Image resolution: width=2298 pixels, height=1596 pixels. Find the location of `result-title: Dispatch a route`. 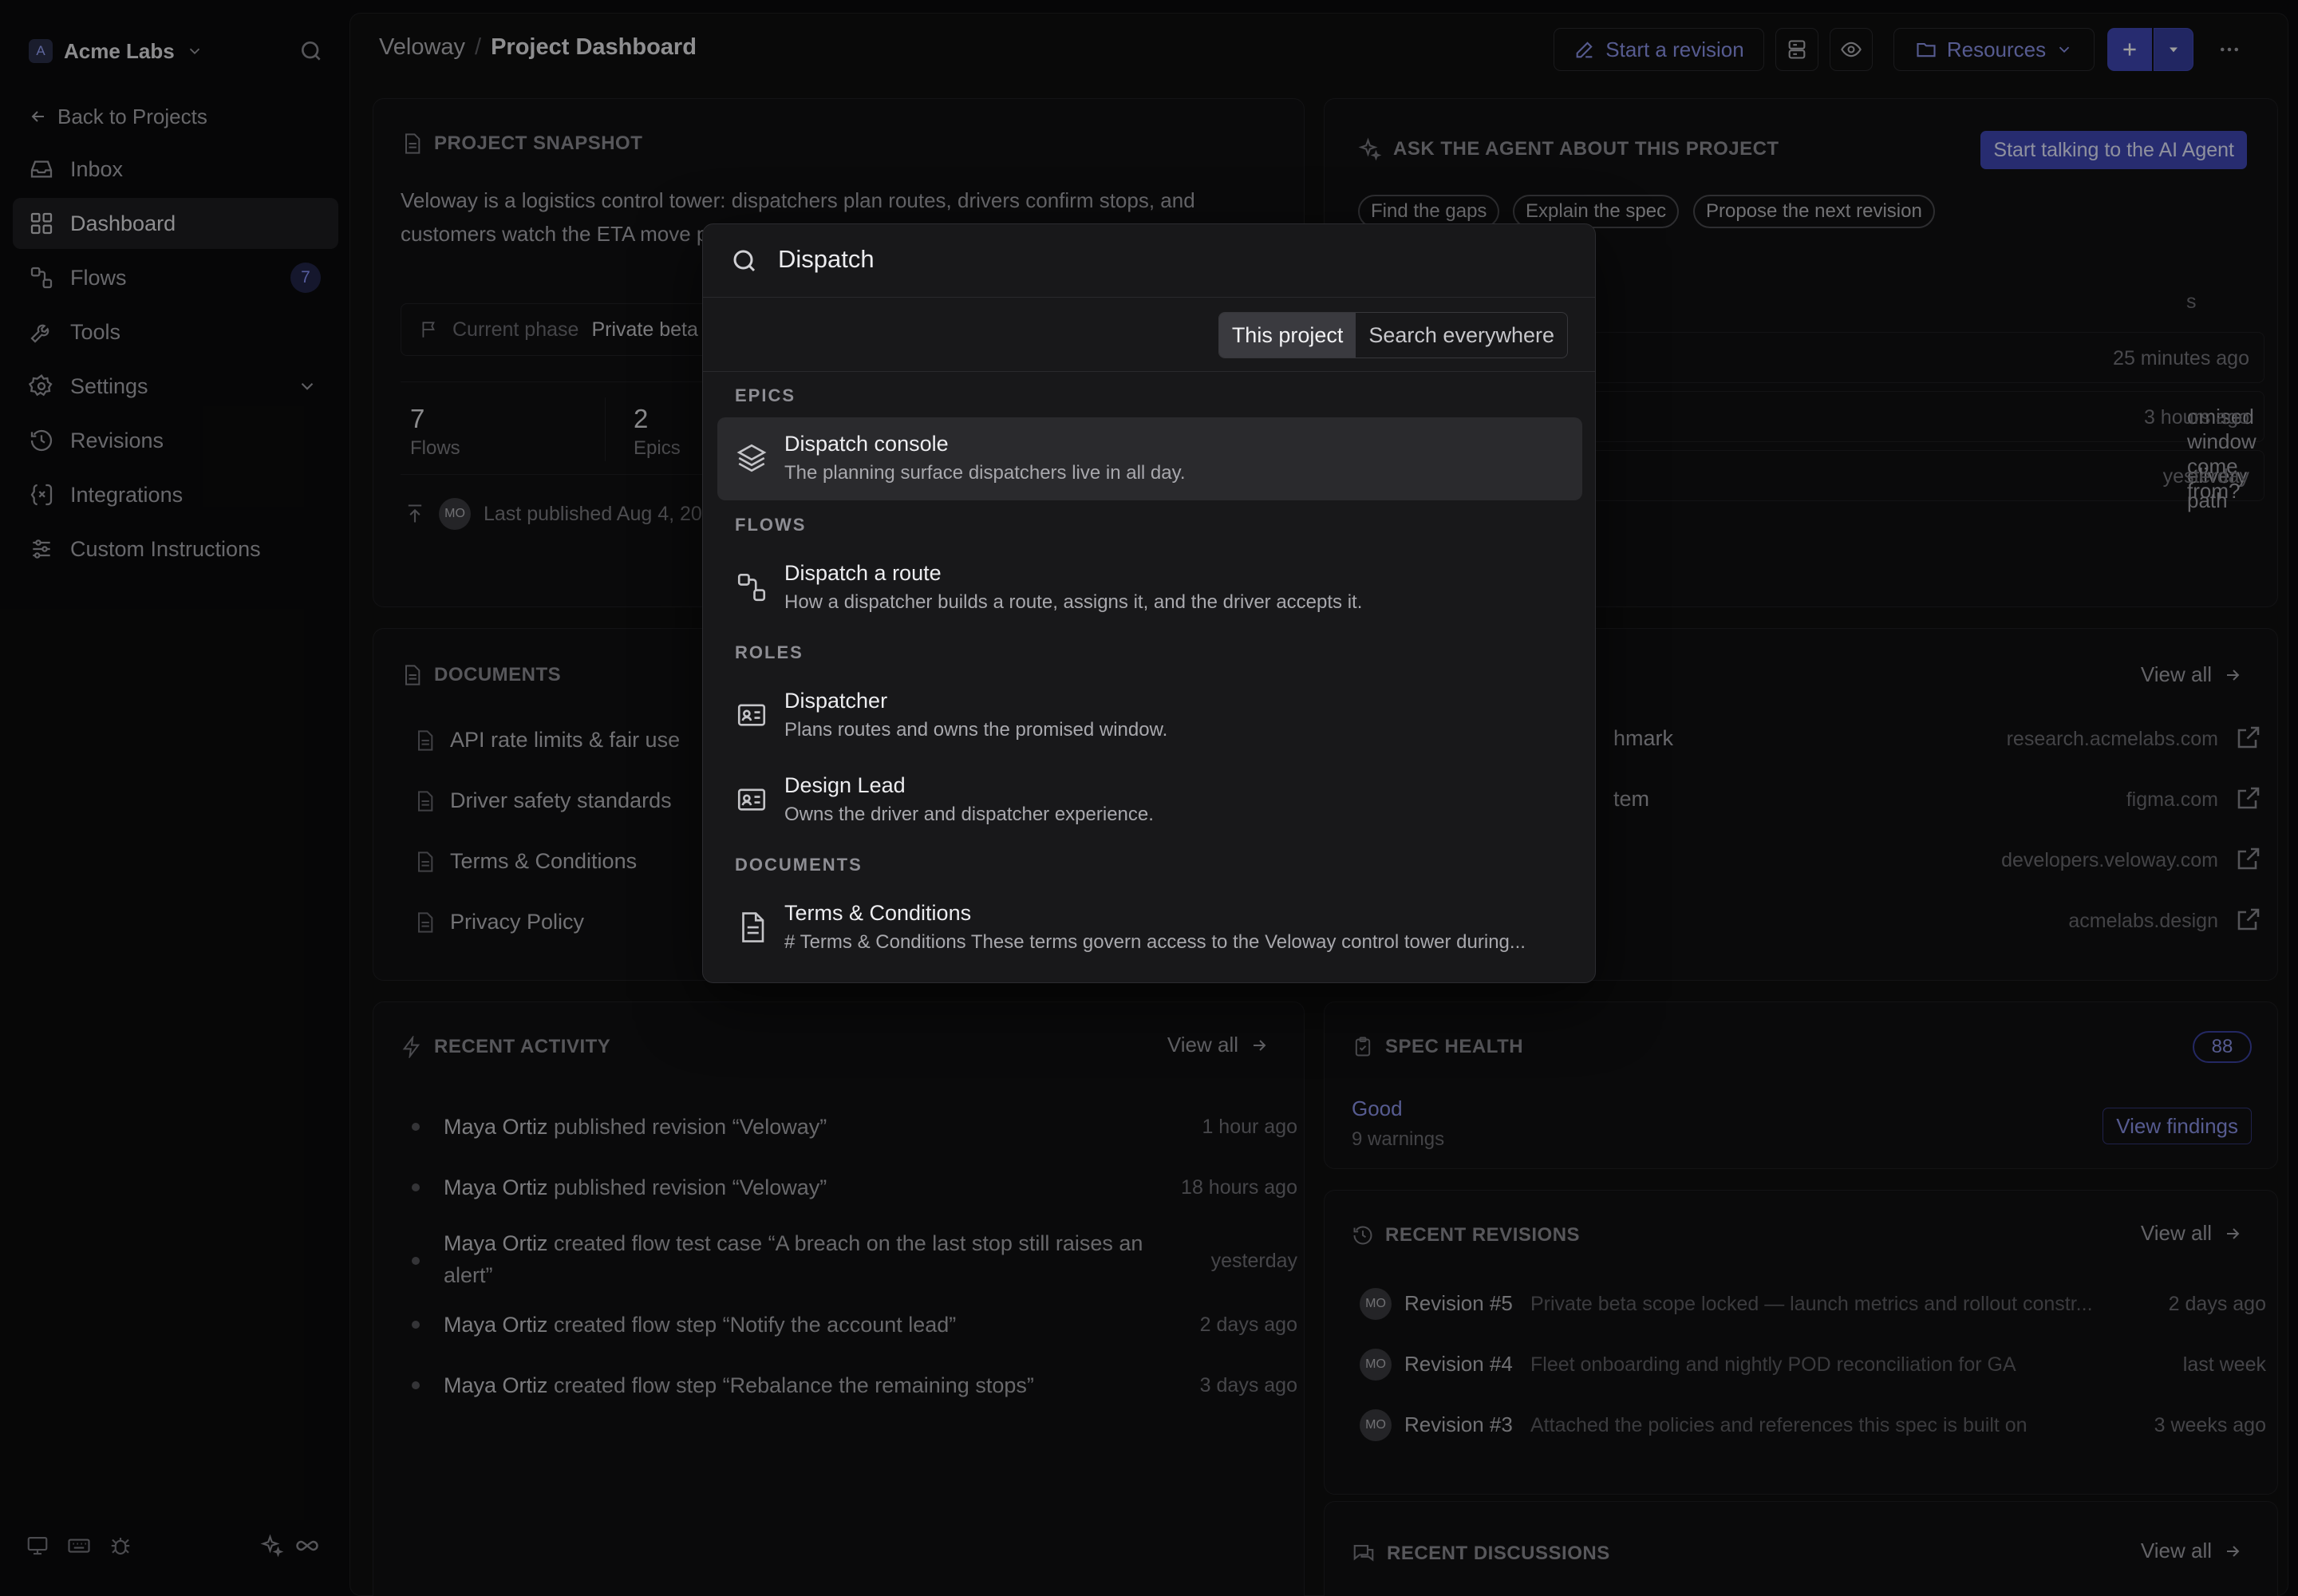

result-title: Dispatch a route is located at coordinates (863, 573).